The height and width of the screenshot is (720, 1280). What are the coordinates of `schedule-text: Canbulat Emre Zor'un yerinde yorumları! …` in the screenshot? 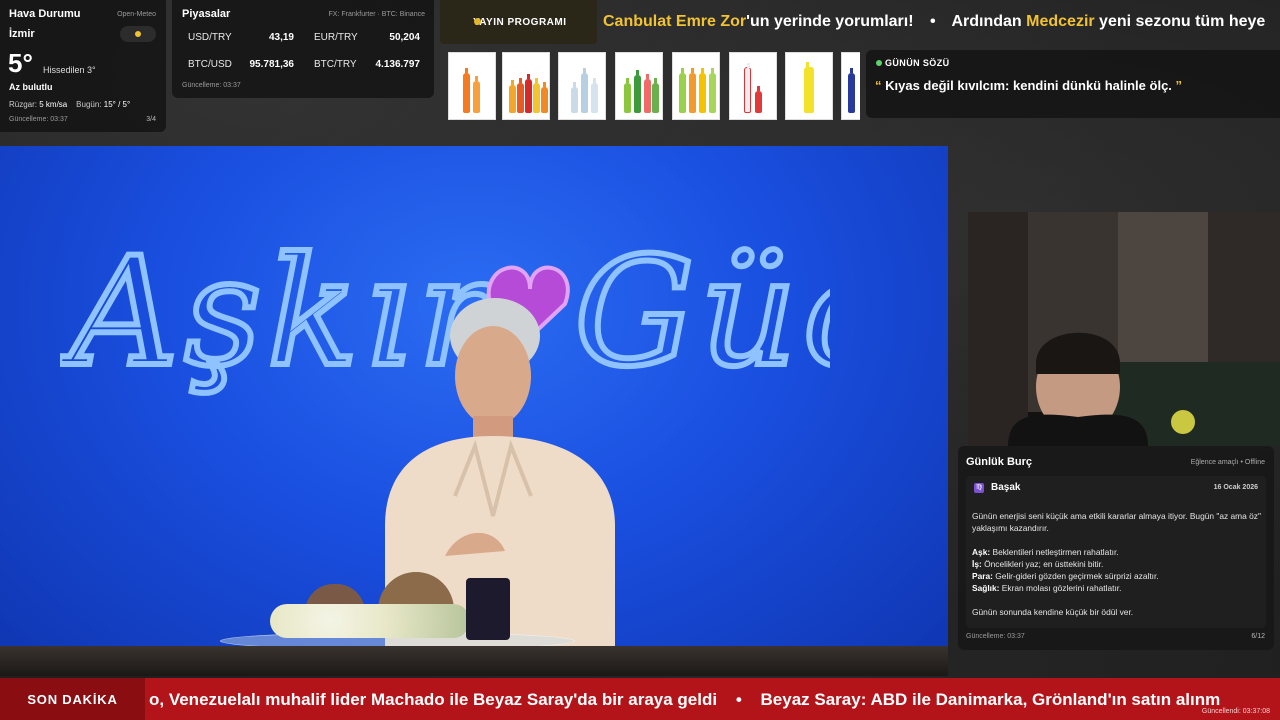 It's located at (934, 21).